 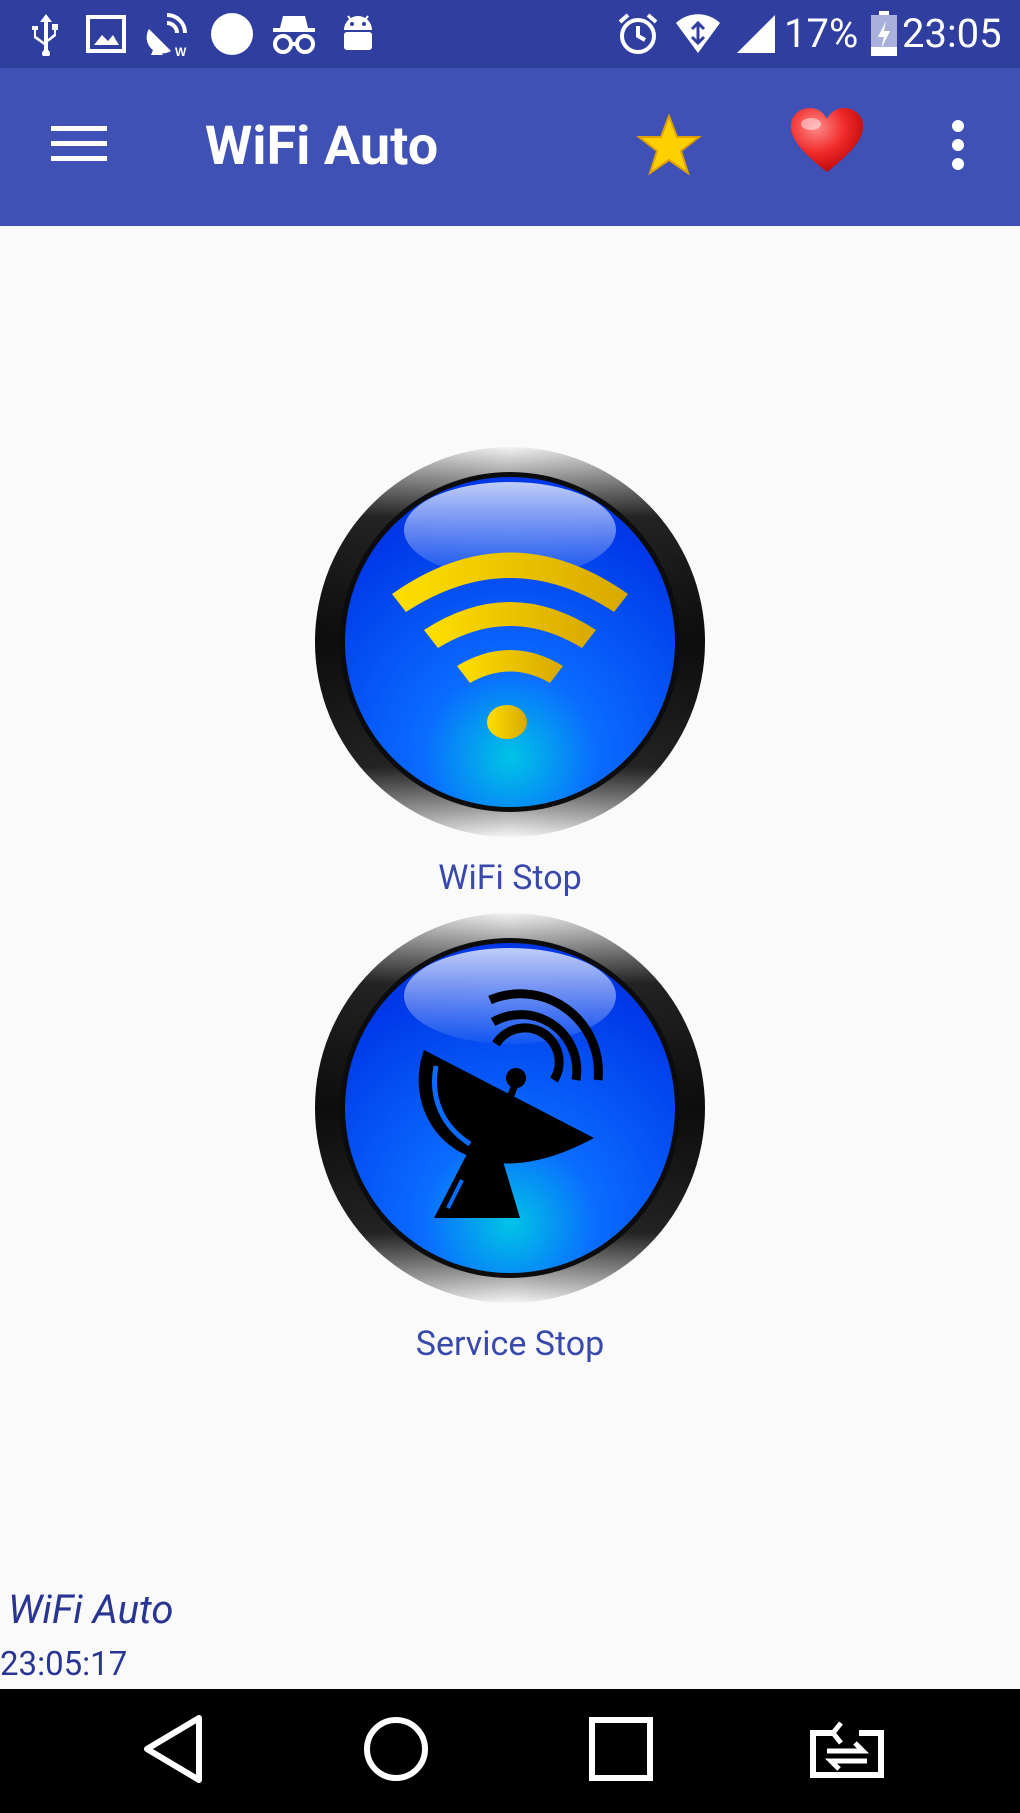 I want to click on back-button, so click(x=173, y=1751).